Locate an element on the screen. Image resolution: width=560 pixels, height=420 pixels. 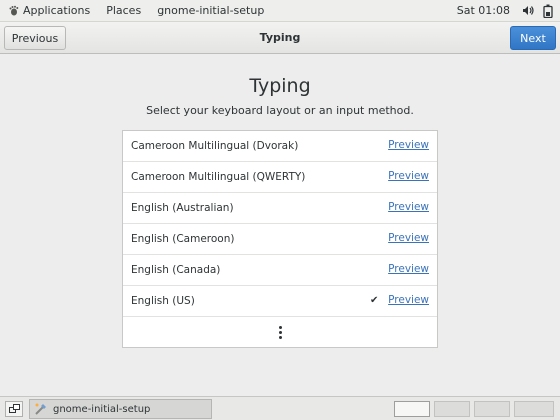
header-bar: Previous Typing Next is located at coordinates (280, 38).